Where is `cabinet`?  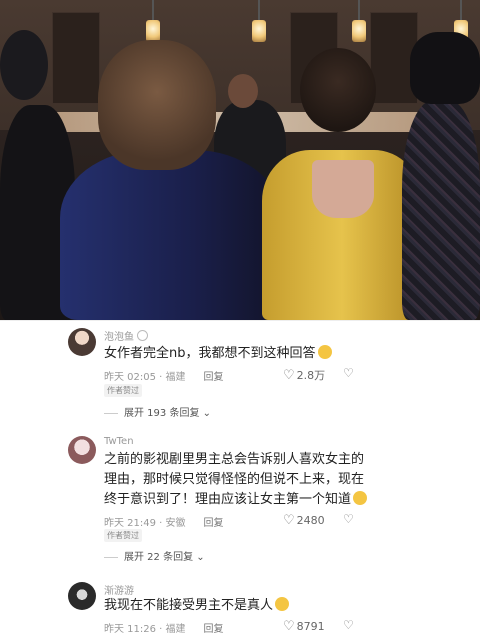 cabinet is located at coordinates (76, 58).